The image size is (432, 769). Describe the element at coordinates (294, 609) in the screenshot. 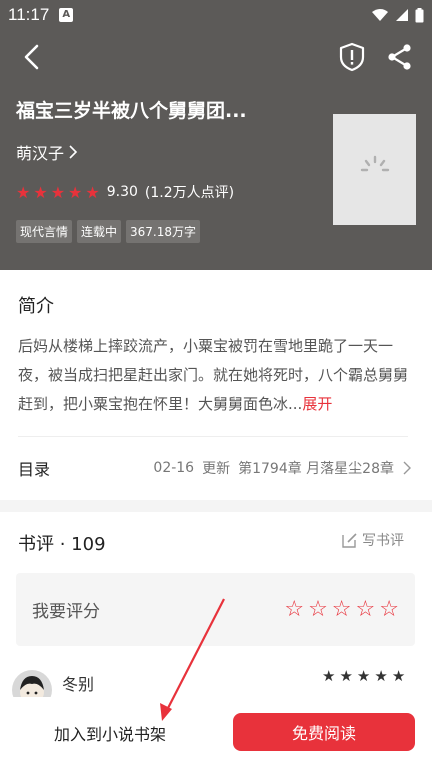

I see `rate-star-1: ☆` at that location.